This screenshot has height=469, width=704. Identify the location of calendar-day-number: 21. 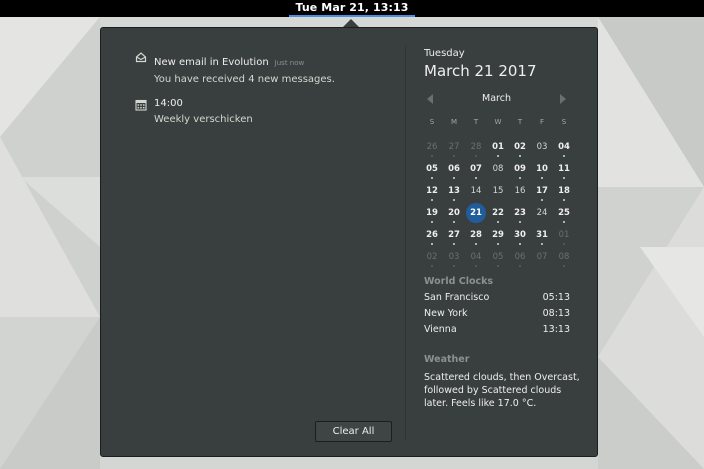
(476, 213).